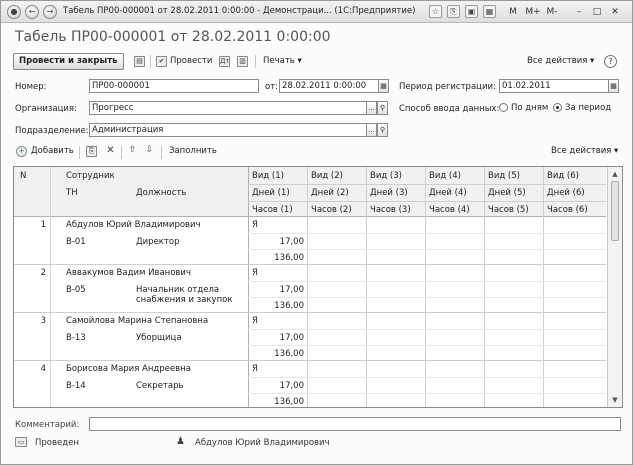 Image resolution: width=633 pixels, height=465 pixels. What do you see at coordinates (615, 400) in the screenshot?
I see `scroll-down-icon: ▼` at bounding box center [615, 400].